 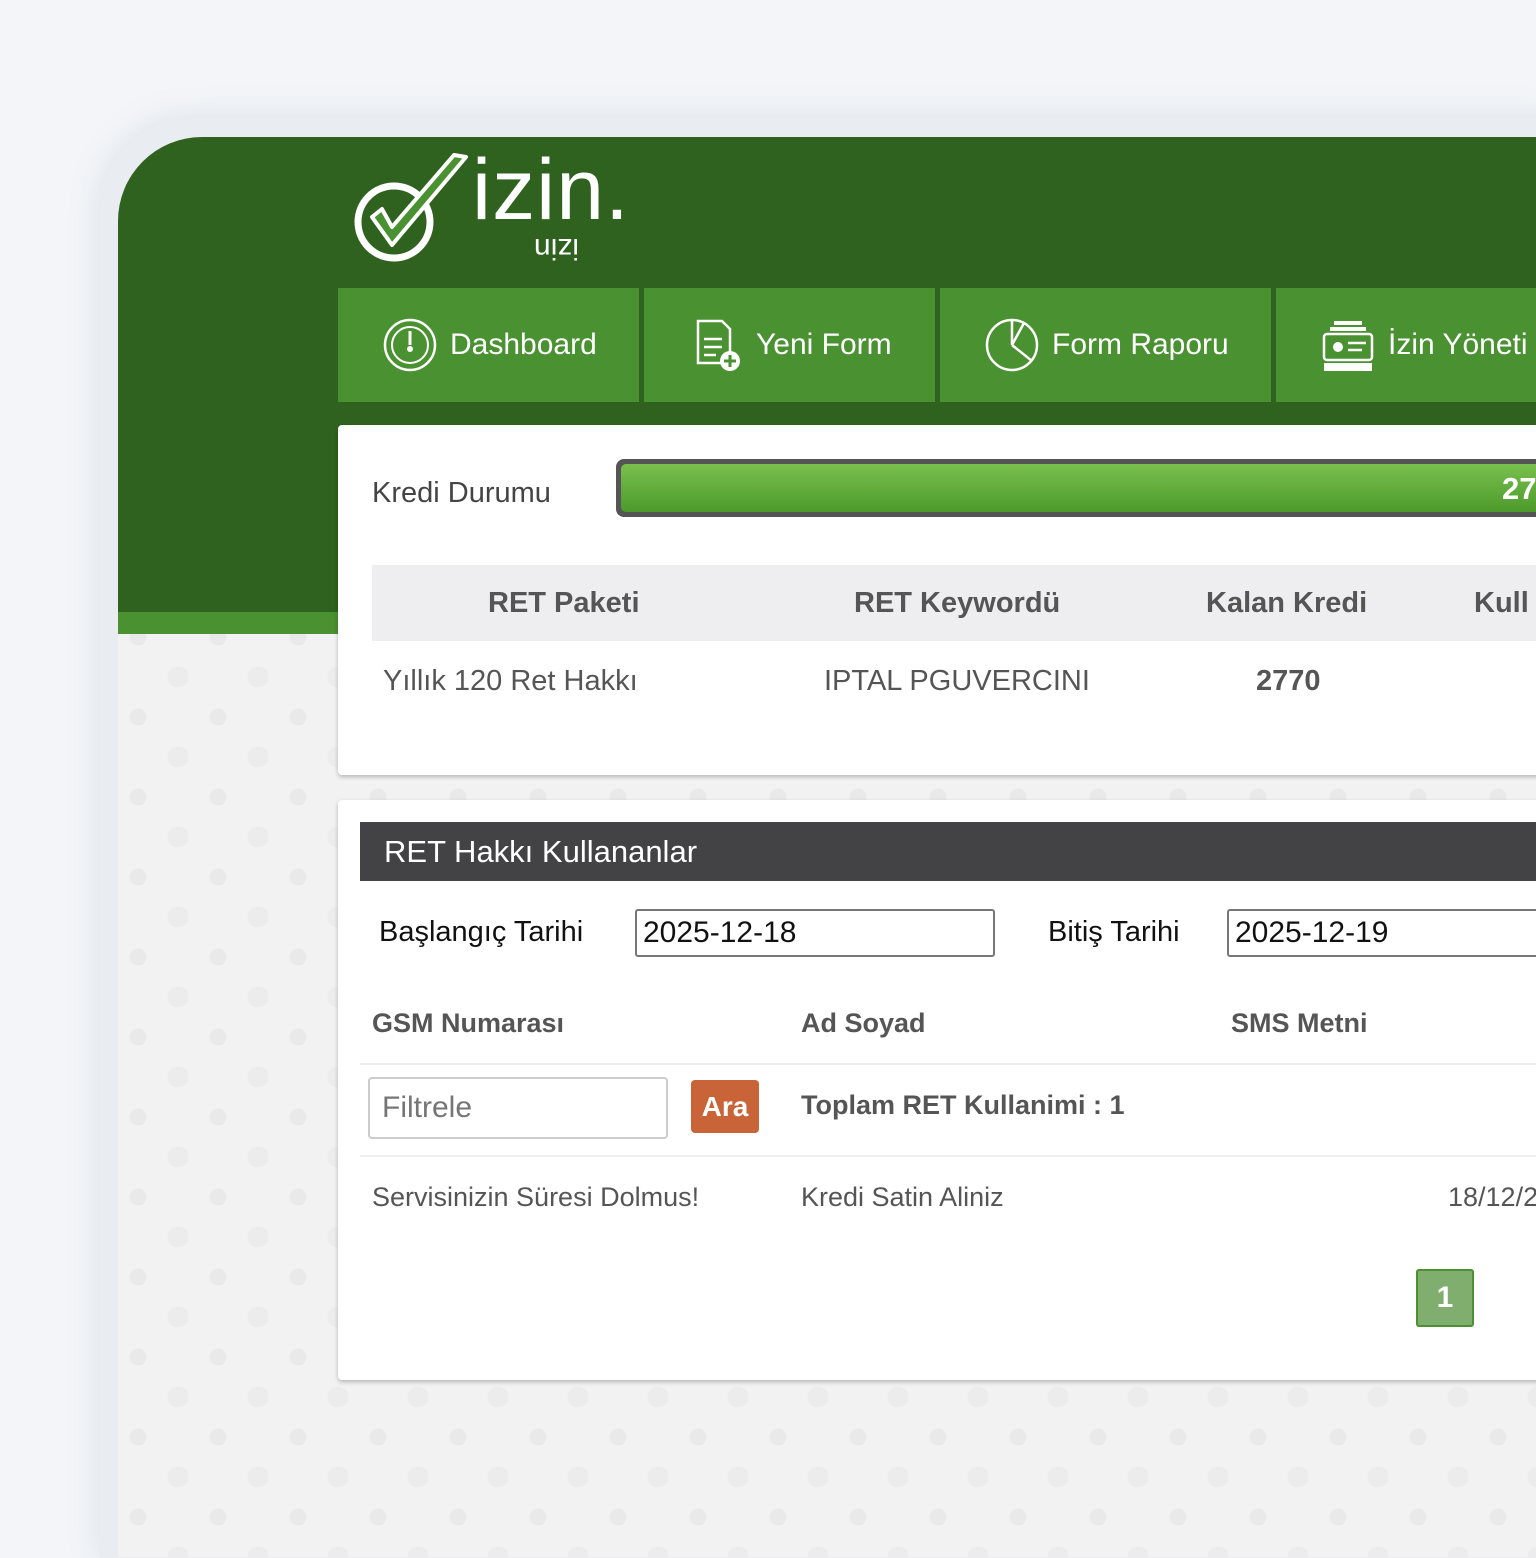 I want to click on package-table-header: RET Paketi RET Keywordü Kalan Kredi Kull, so click(x=954, y=603).